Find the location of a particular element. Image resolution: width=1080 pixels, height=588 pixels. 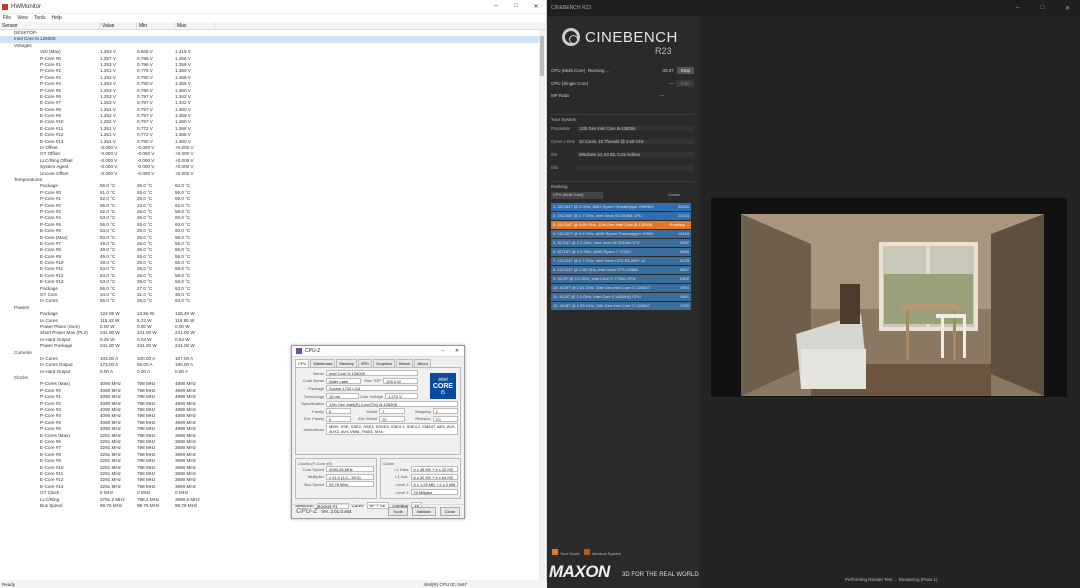

menu-tools: Tools is located at coordinates (40, 18).